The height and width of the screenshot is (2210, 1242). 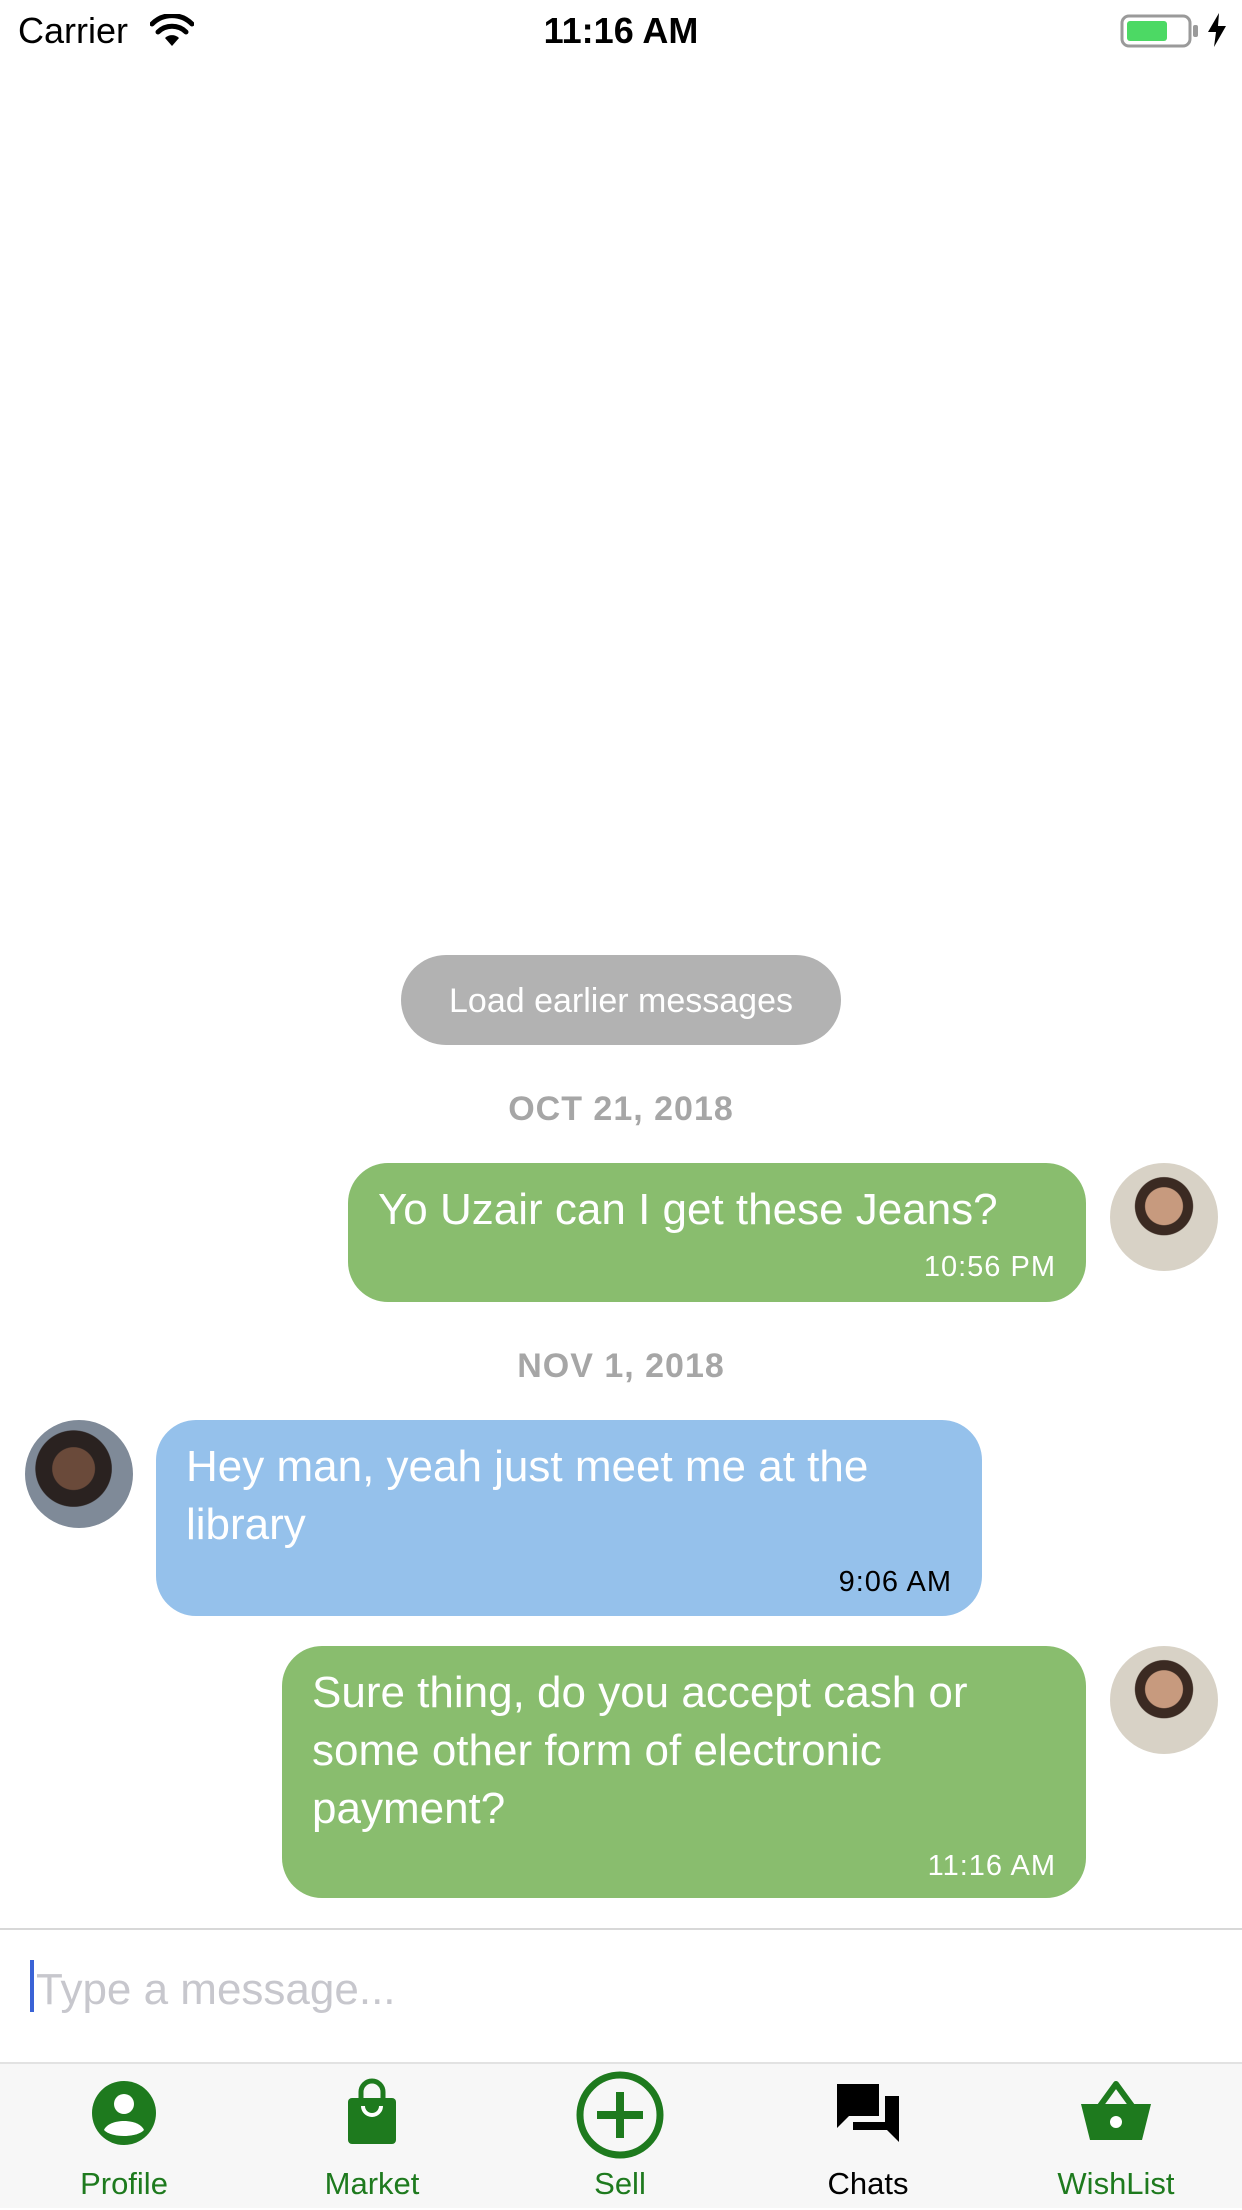 I want to click on message-time: 11:16 AM, so click(x=991, y=1866).